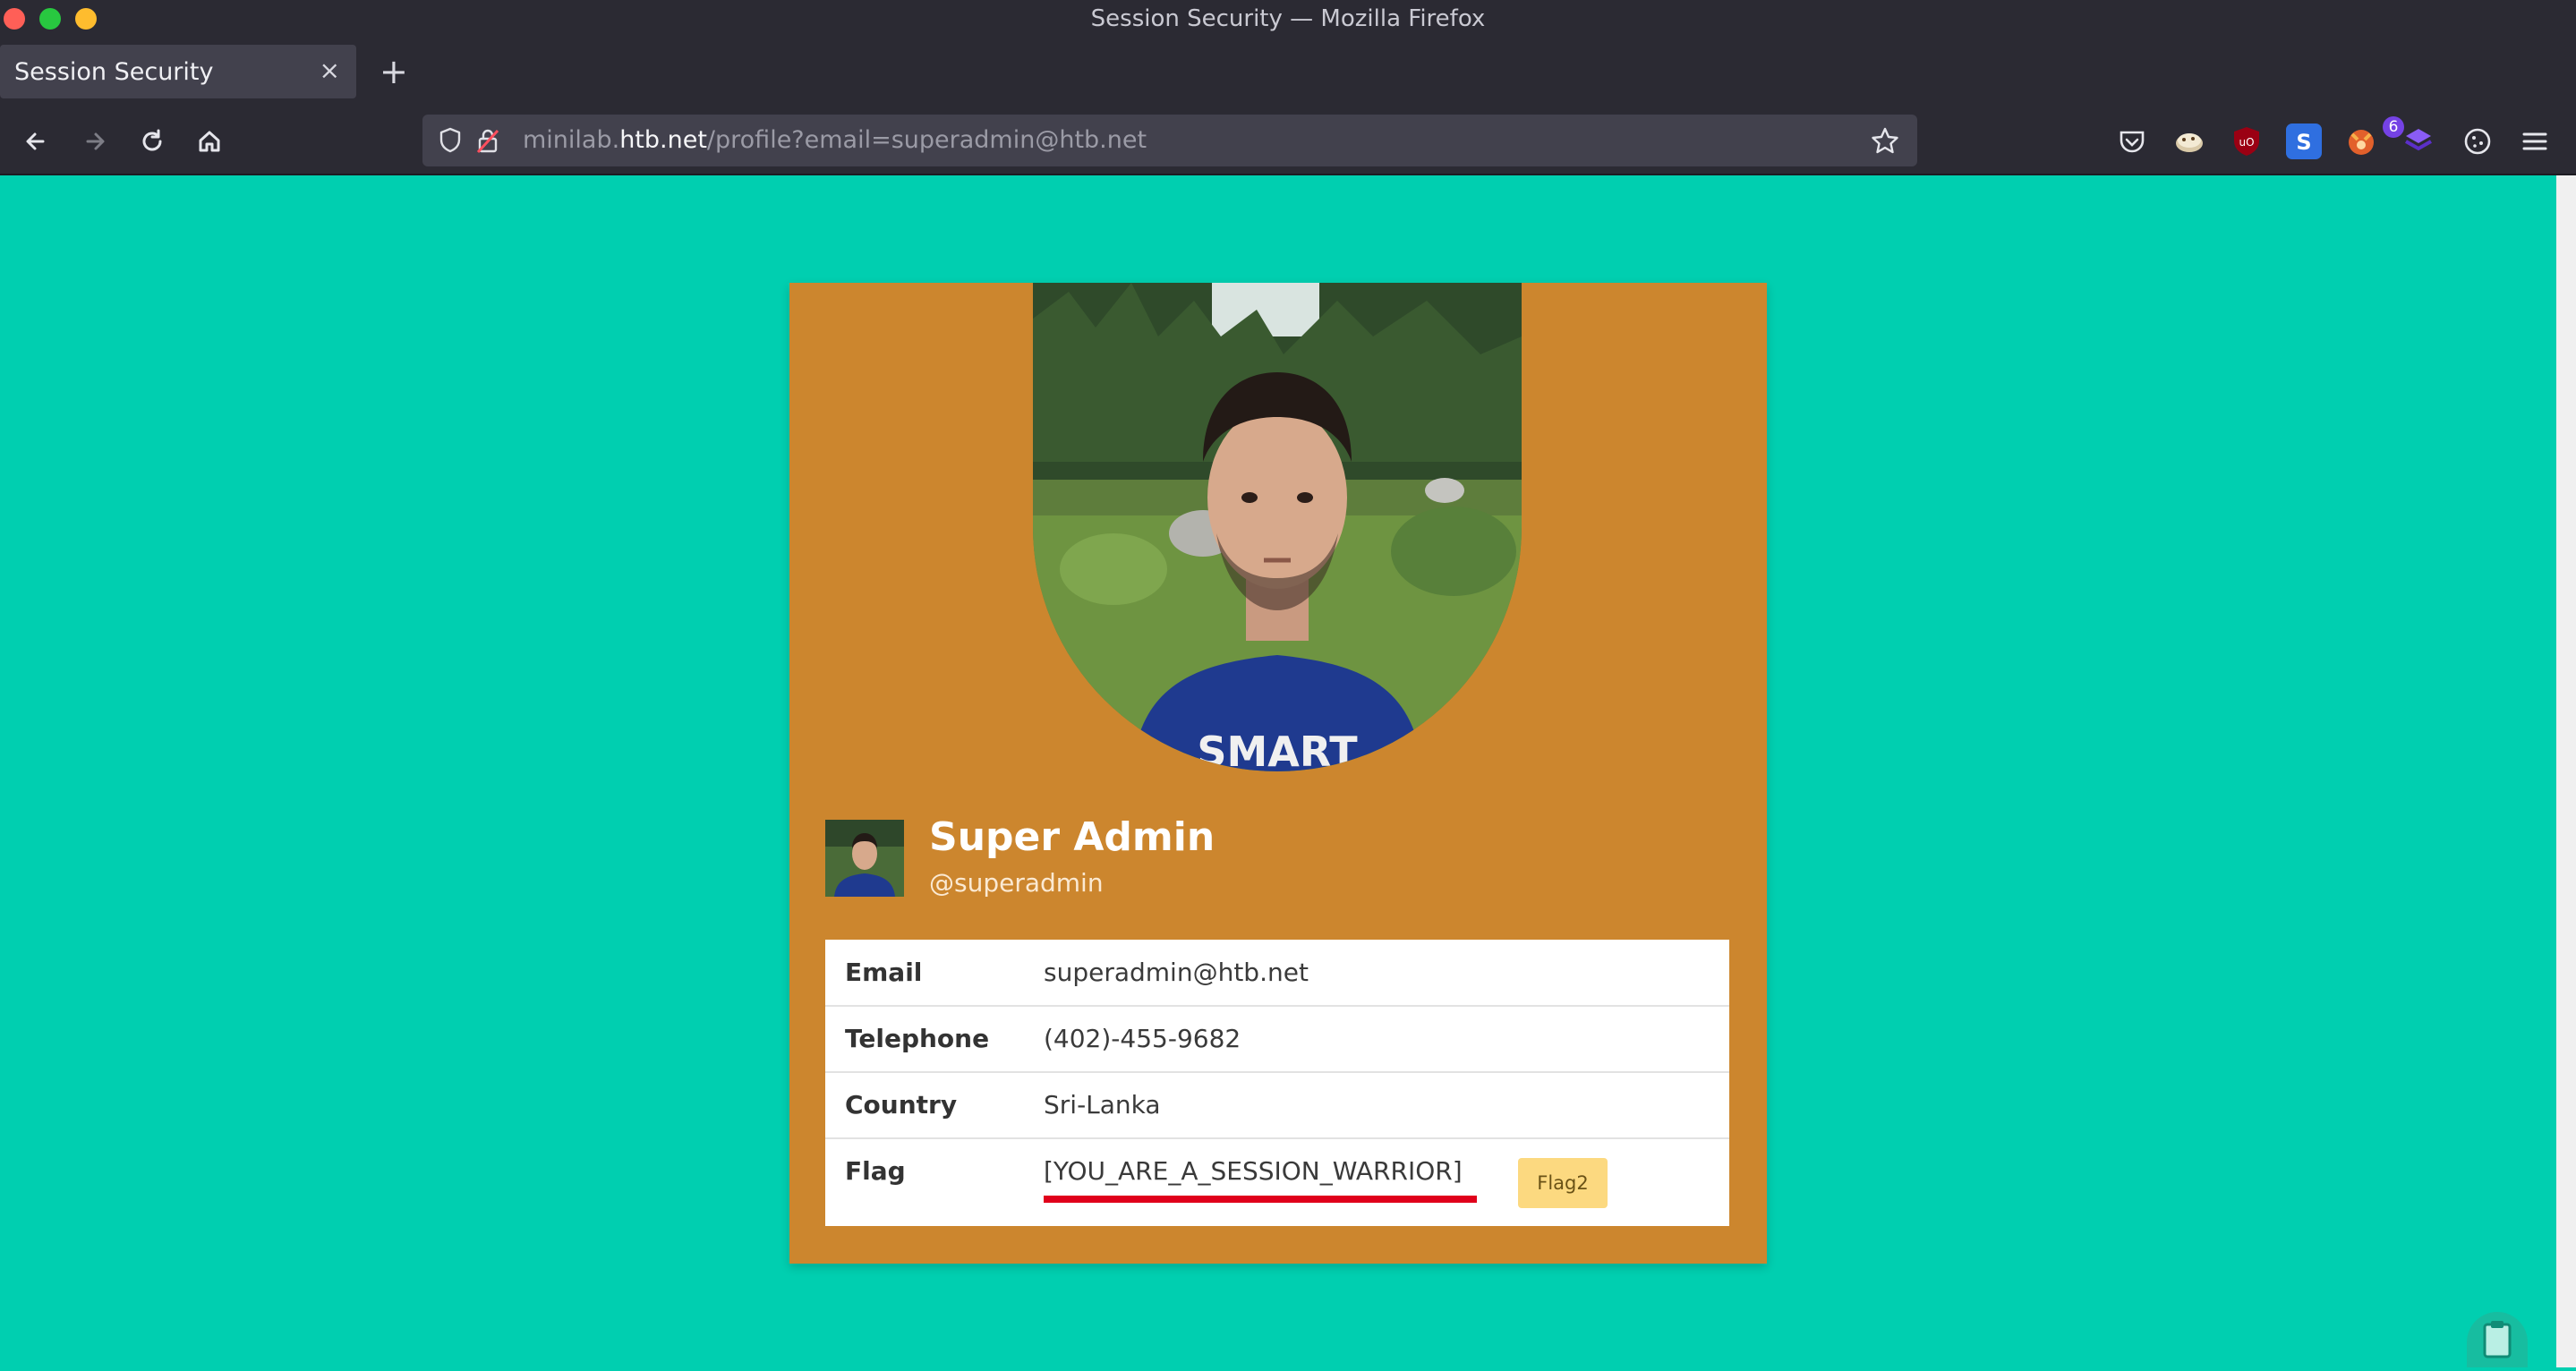  Describe the element at coordinates (1563, 1183) in the screenshot. I see `flag2-button: Flag2` at that location.